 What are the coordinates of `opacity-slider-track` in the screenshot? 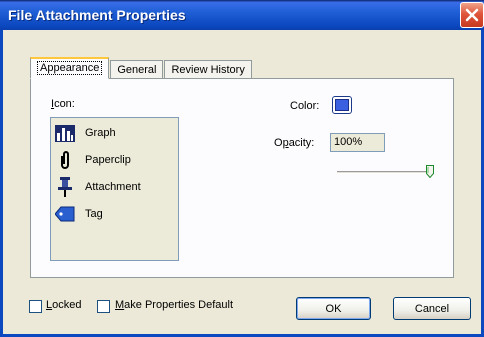 It's located at (384, 172).